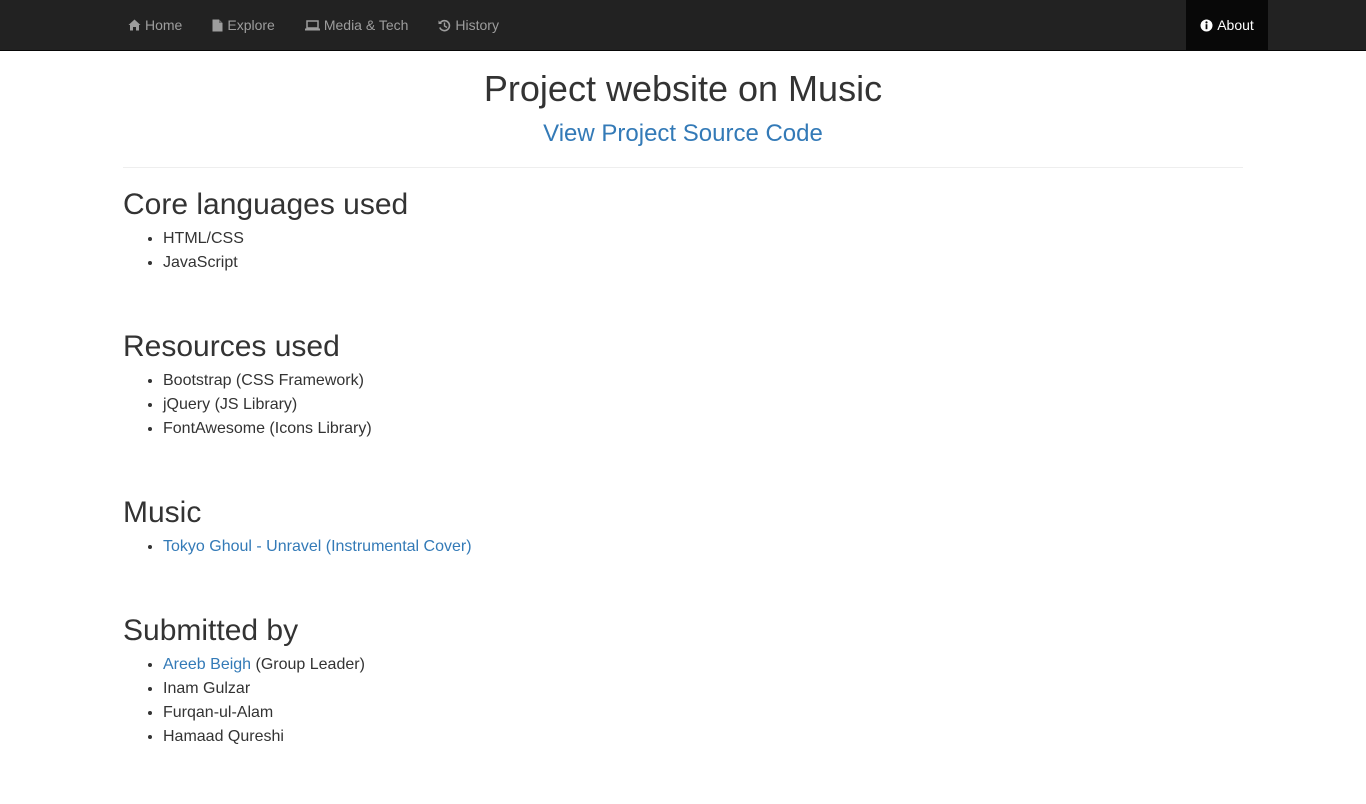 The image size is (1366, 804). What do you see at coordinates (1206, 25) in the screenshot?
I see `info-circle-icon` at bounding box center [1206, 25].